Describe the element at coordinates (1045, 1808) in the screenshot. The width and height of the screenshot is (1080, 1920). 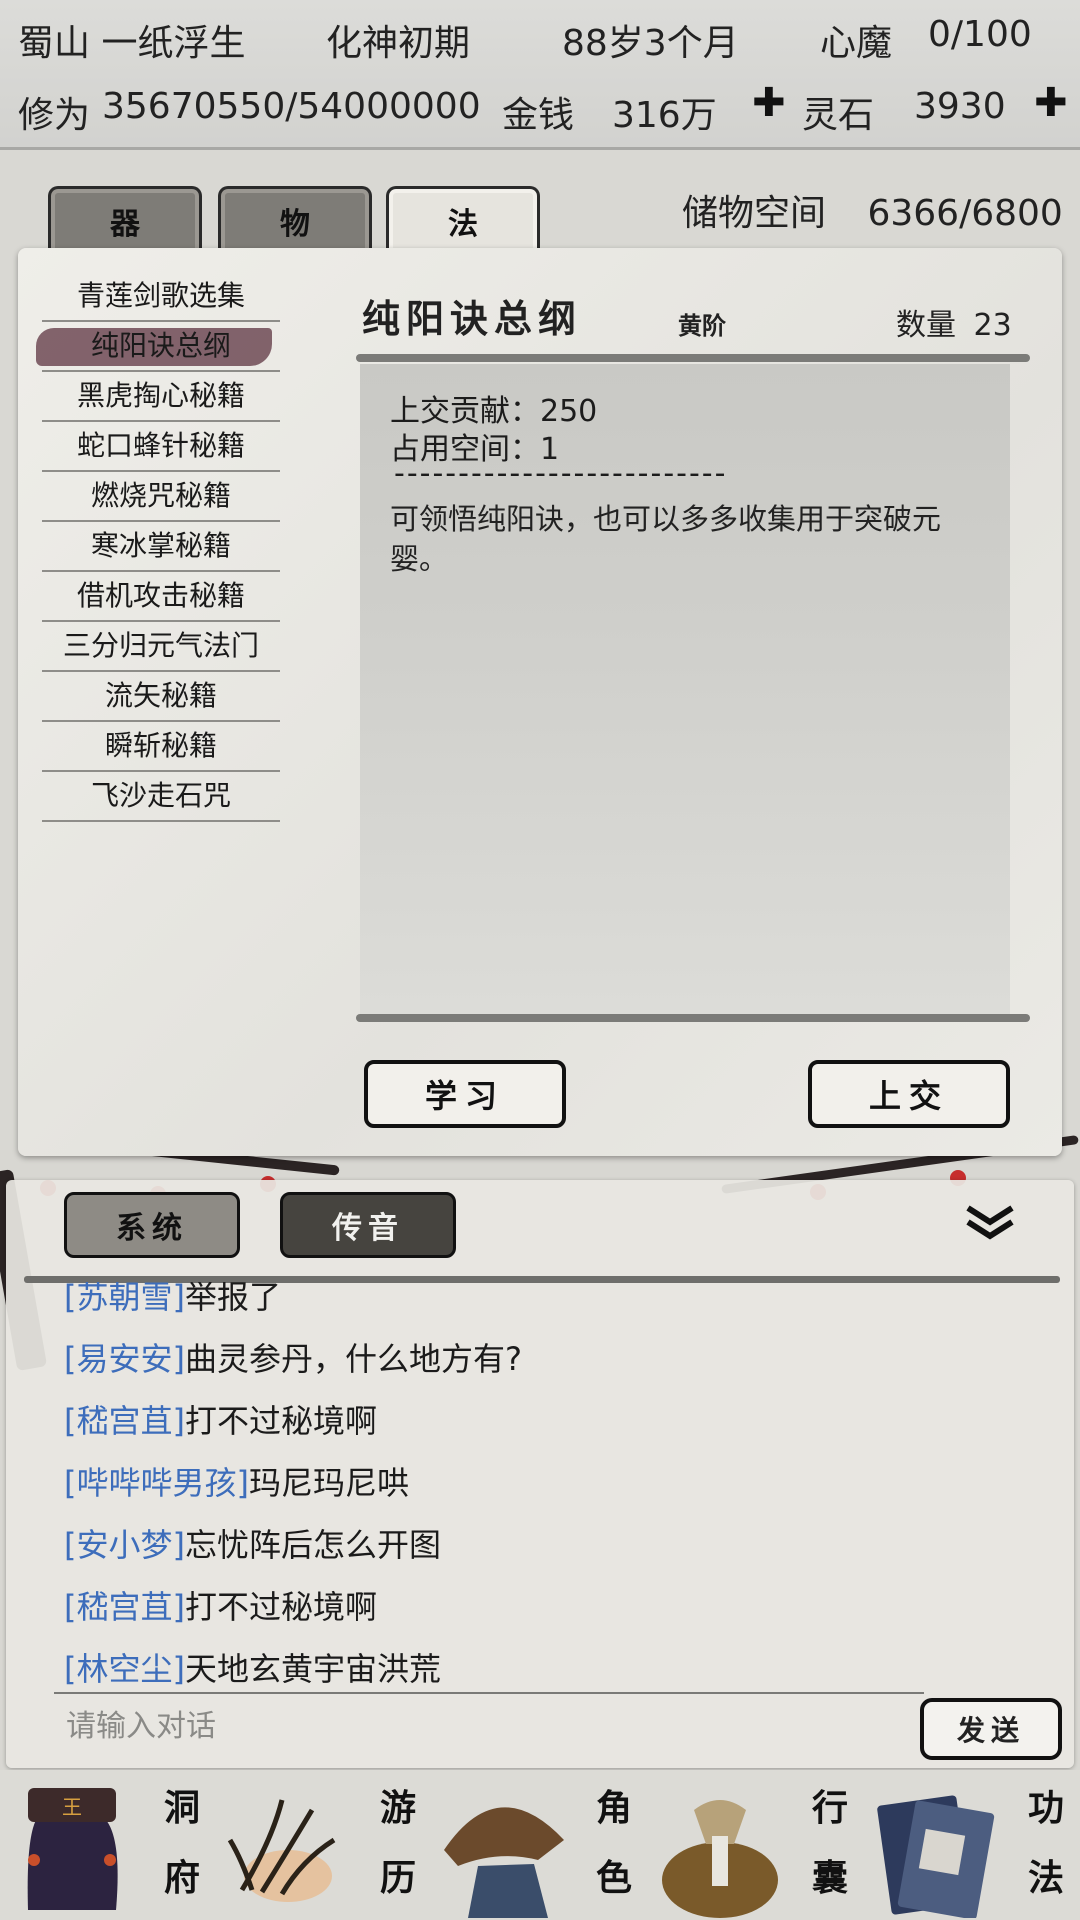
I see `nav-label-top: 功` at that location.